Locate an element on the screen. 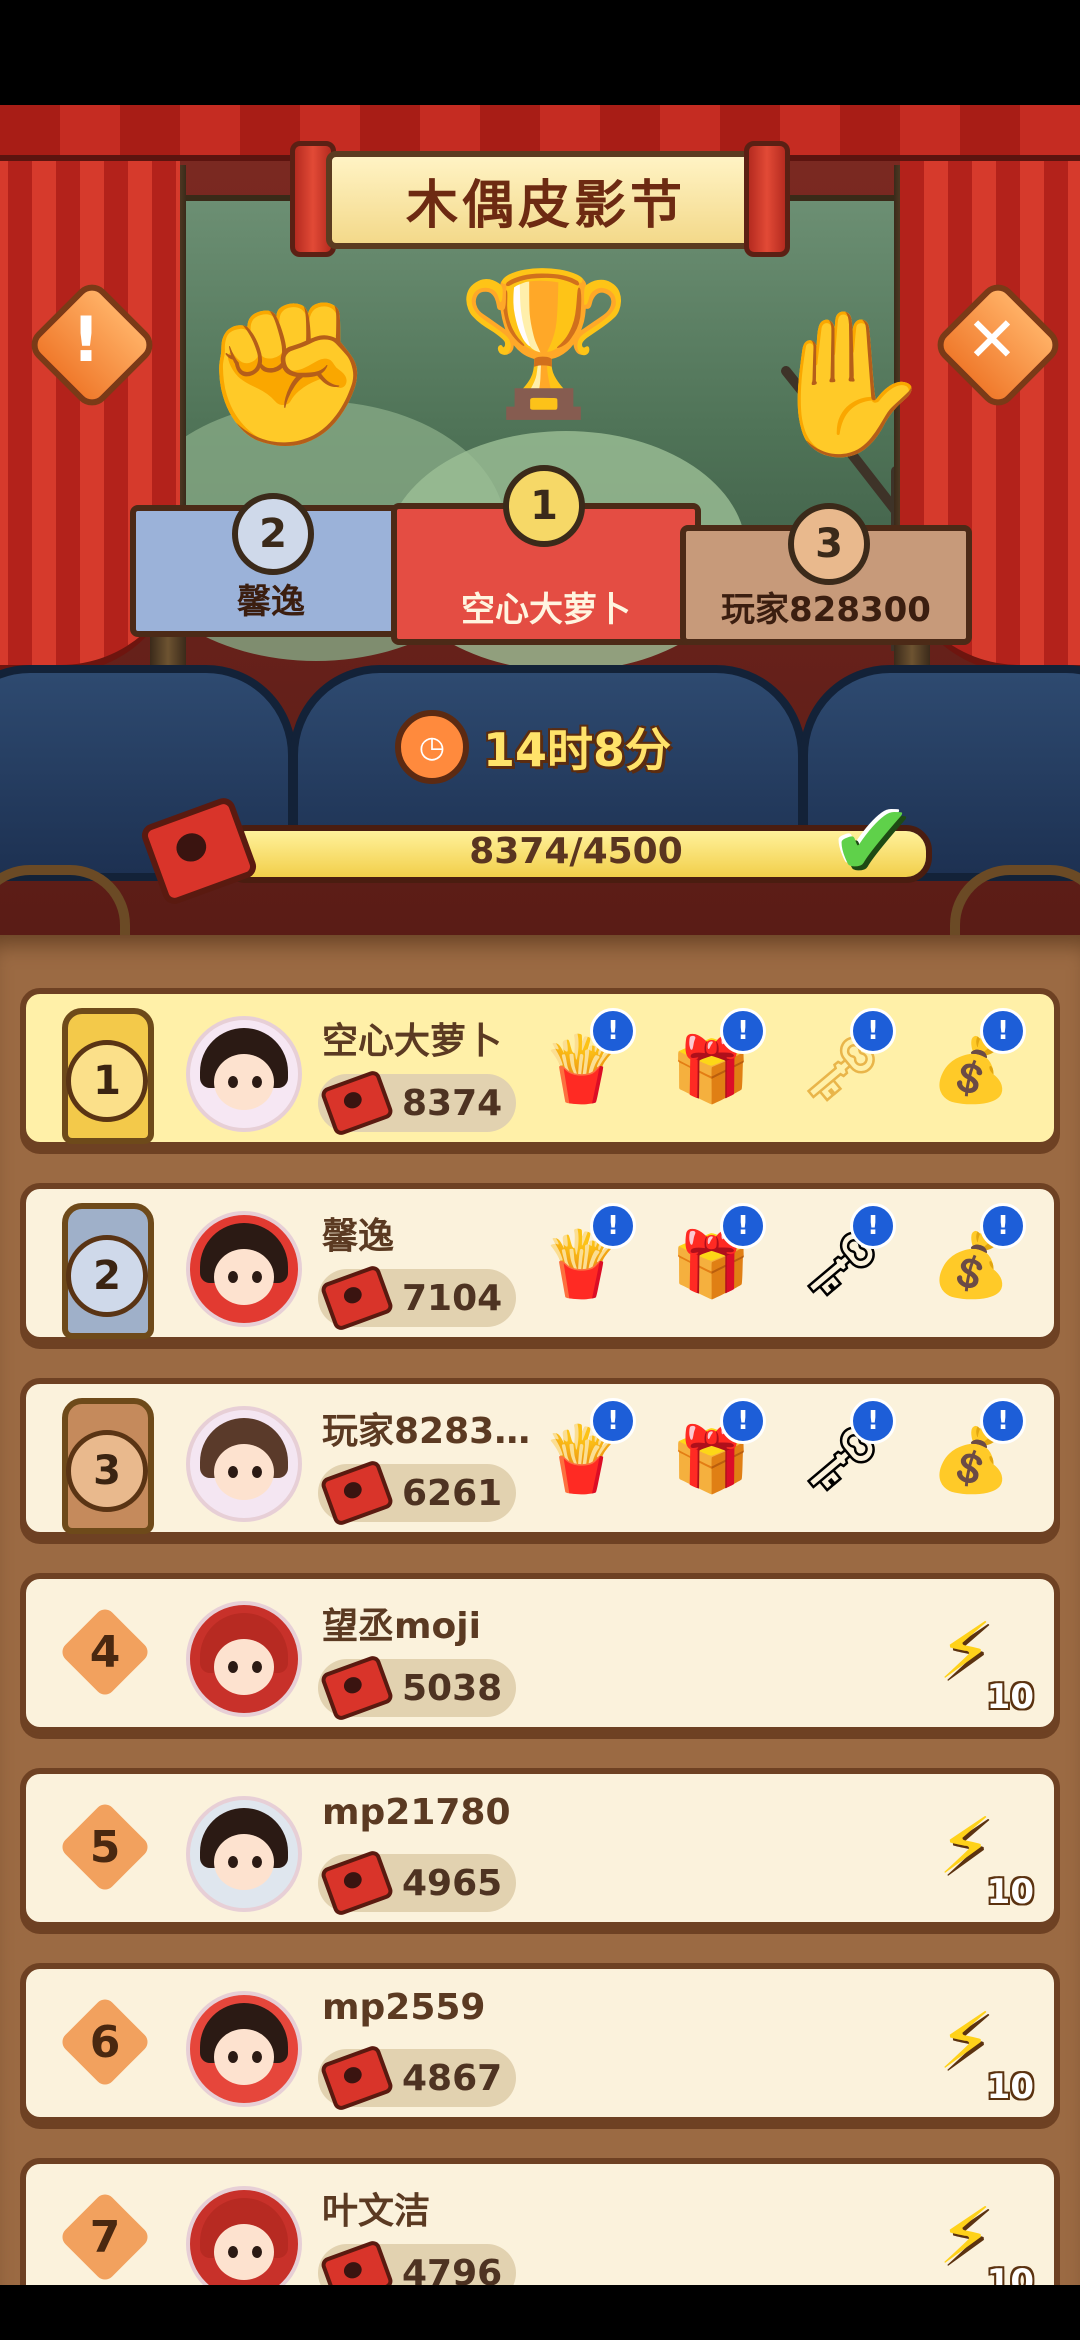 The height and width of the screenshot is (2340, 1080). score-value: 8374 is located at coordinates (452, 1103).